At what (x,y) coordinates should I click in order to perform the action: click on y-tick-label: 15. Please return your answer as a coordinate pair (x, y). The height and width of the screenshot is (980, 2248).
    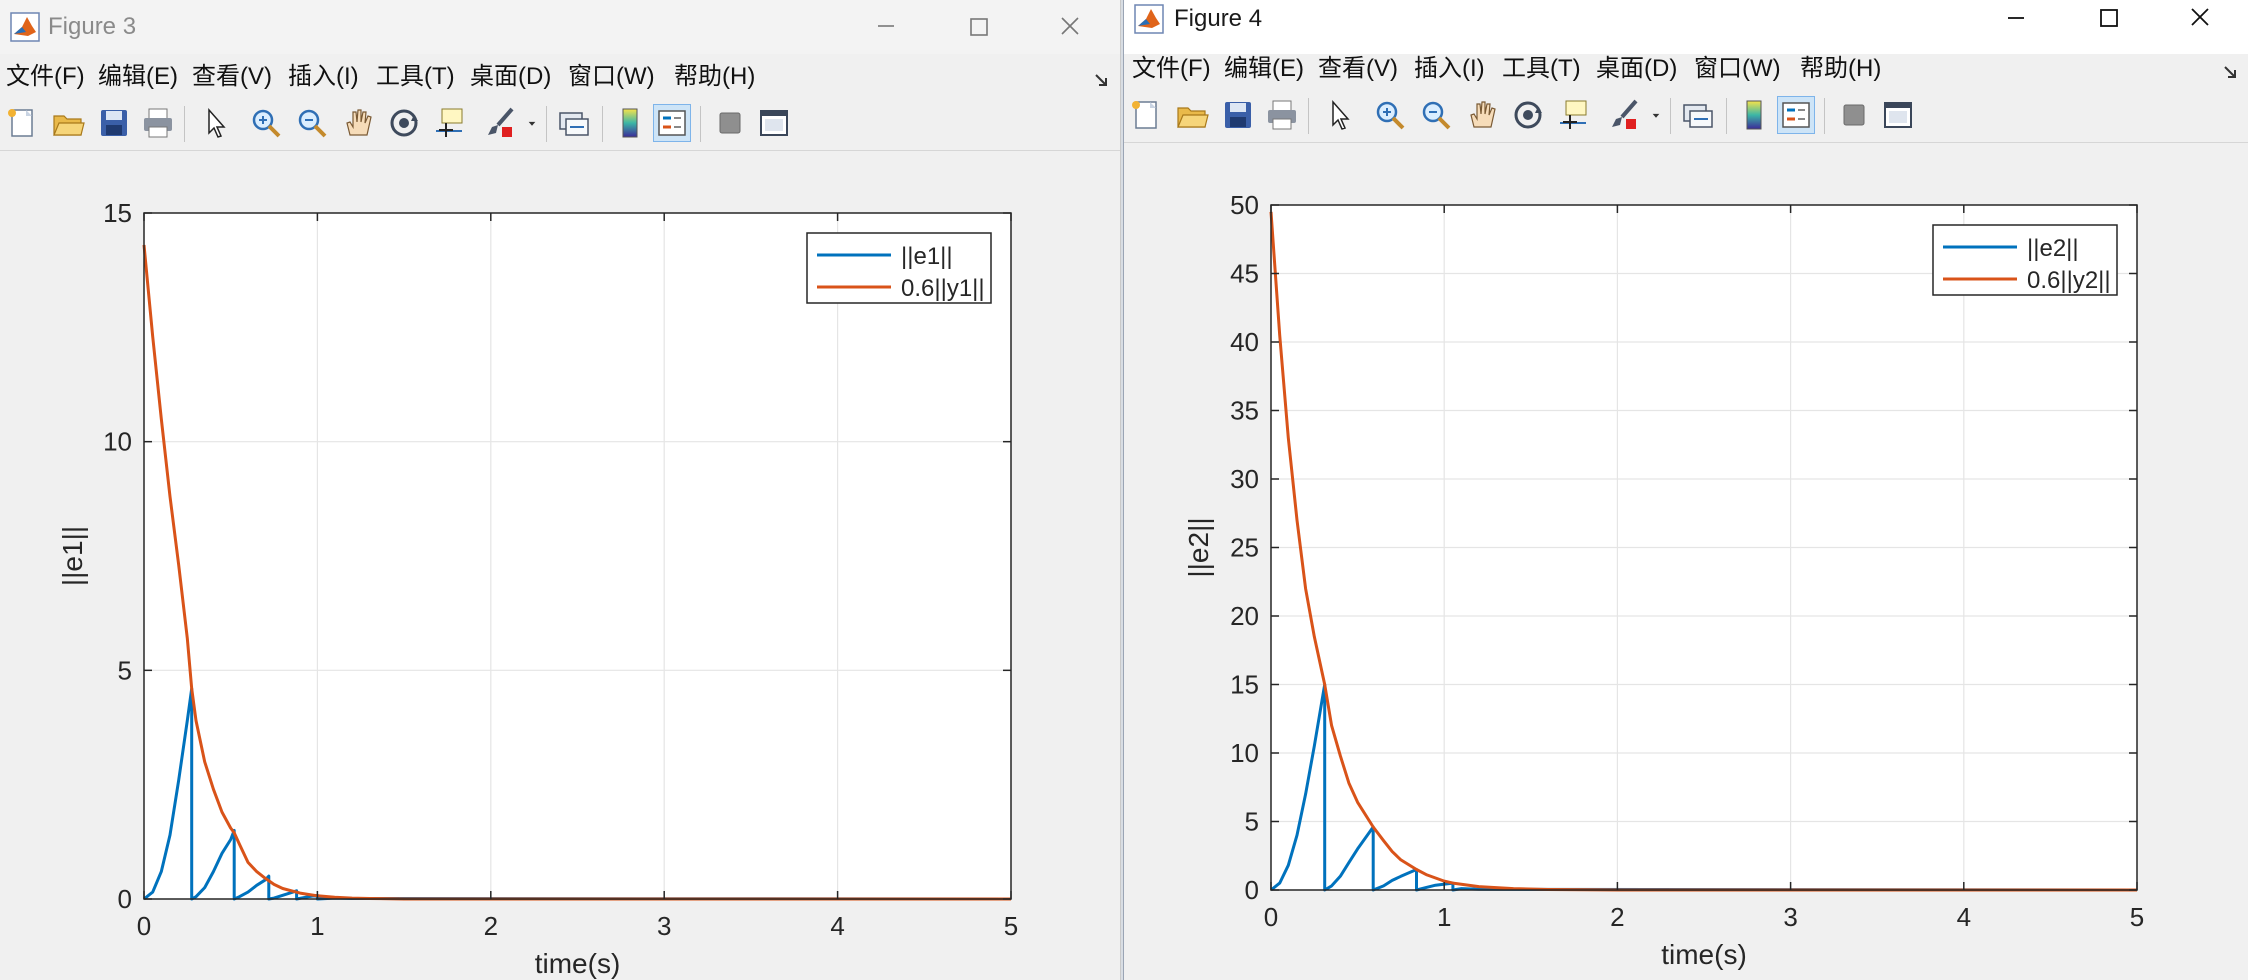
    Looking at the image, I should click on (1244, 685).